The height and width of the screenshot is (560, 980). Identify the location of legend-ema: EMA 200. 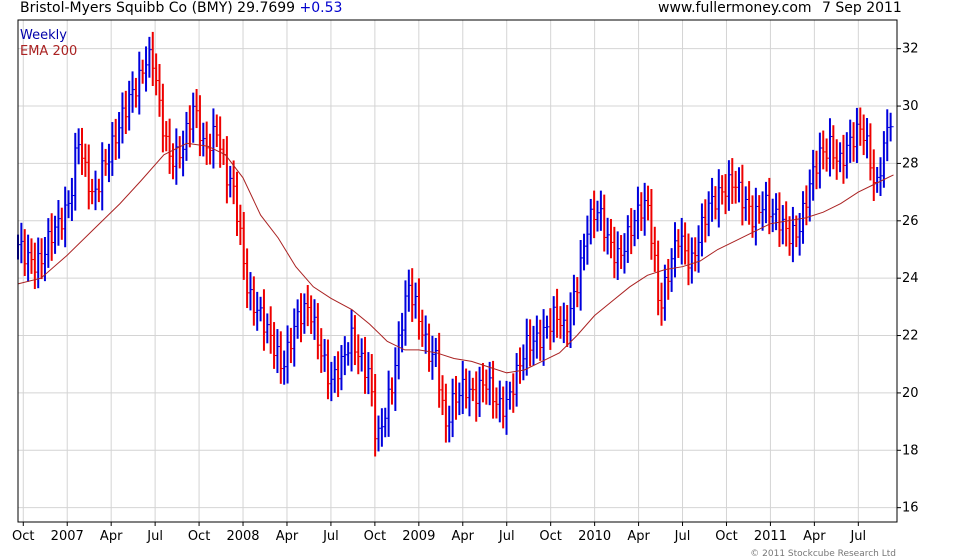
(49, 51).